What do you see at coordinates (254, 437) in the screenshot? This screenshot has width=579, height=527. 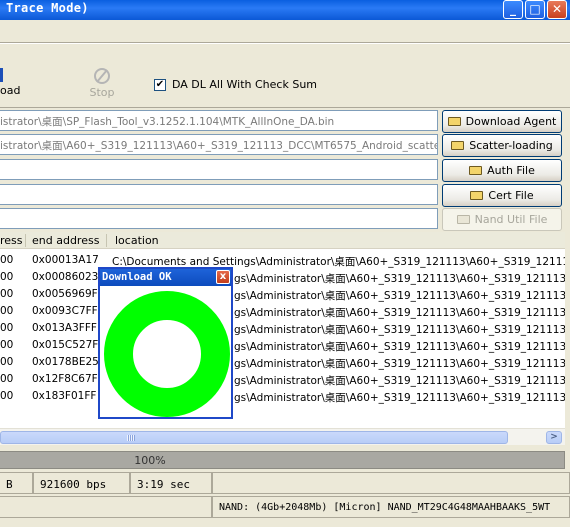 I see `scrollbar-thumb` at bounding box center [254, 437].